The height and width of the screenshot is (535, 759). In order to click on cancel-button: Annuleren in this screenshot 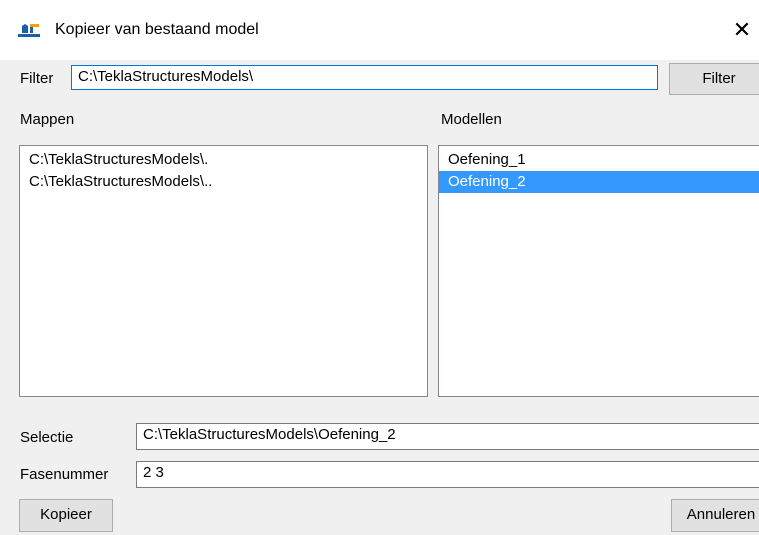, I will do `click(715, 515)`.